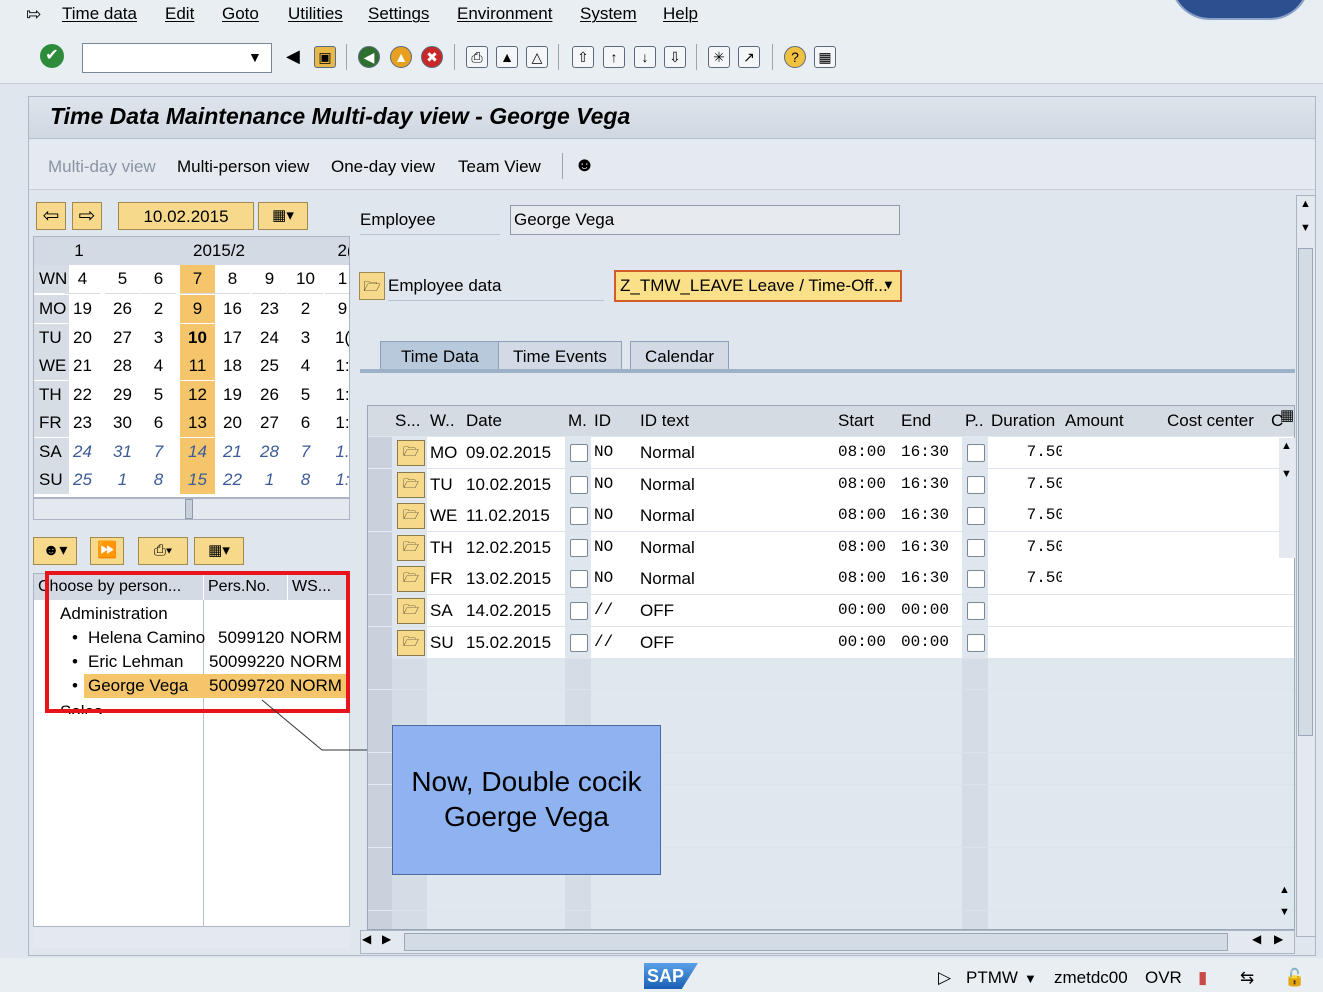 The height and width of the screenshot is (992, 1323). Describe the element at coordinates (932, 642) in the screenshot. I see `end-cell: 00:00` at that location.